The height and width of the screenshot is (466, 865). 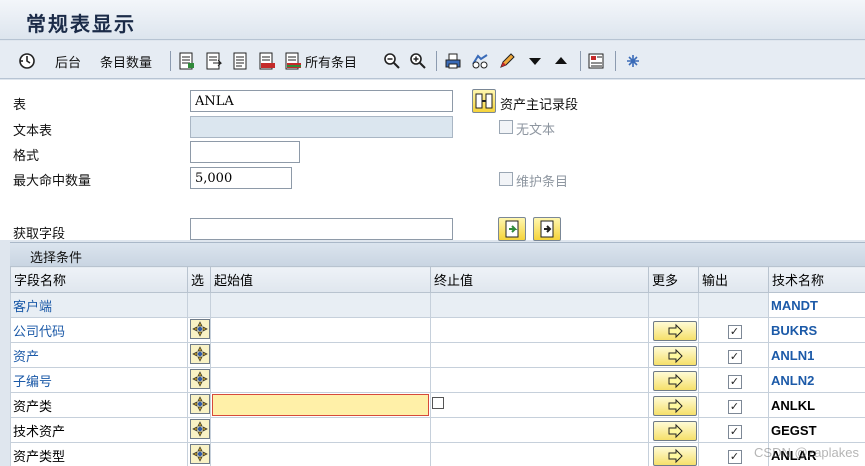 I want to click on get-fields-label: 获取字段, so click(x=39, y=234).